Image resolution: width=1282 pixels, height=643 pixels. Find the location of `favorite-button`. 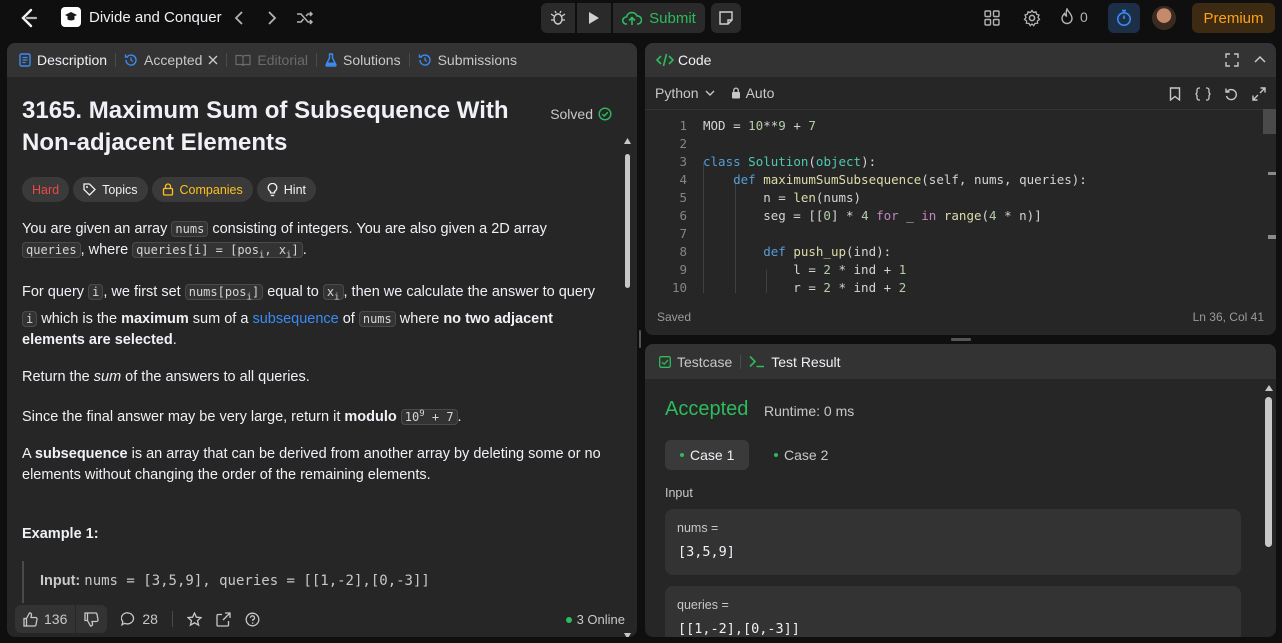

favorite-button is located at coordinates (194, 619).